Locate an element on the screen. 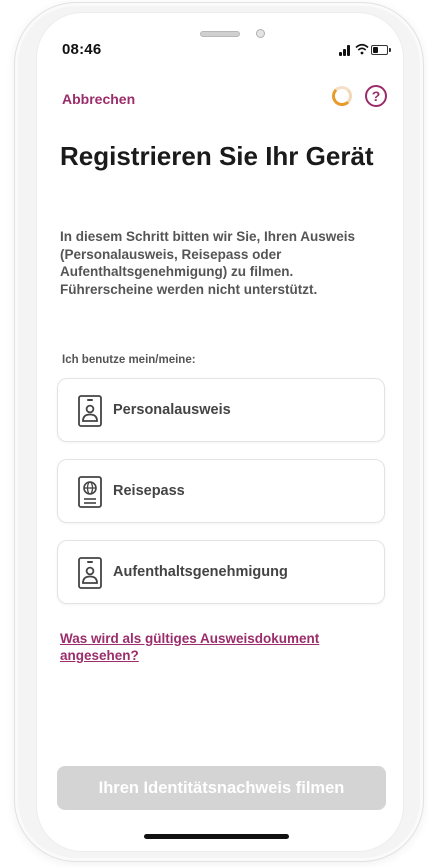 Image resolution: width=428 pixels, height=867 pixels. option-personalausweis: Personalausweis is located at coordinates (221, 410).